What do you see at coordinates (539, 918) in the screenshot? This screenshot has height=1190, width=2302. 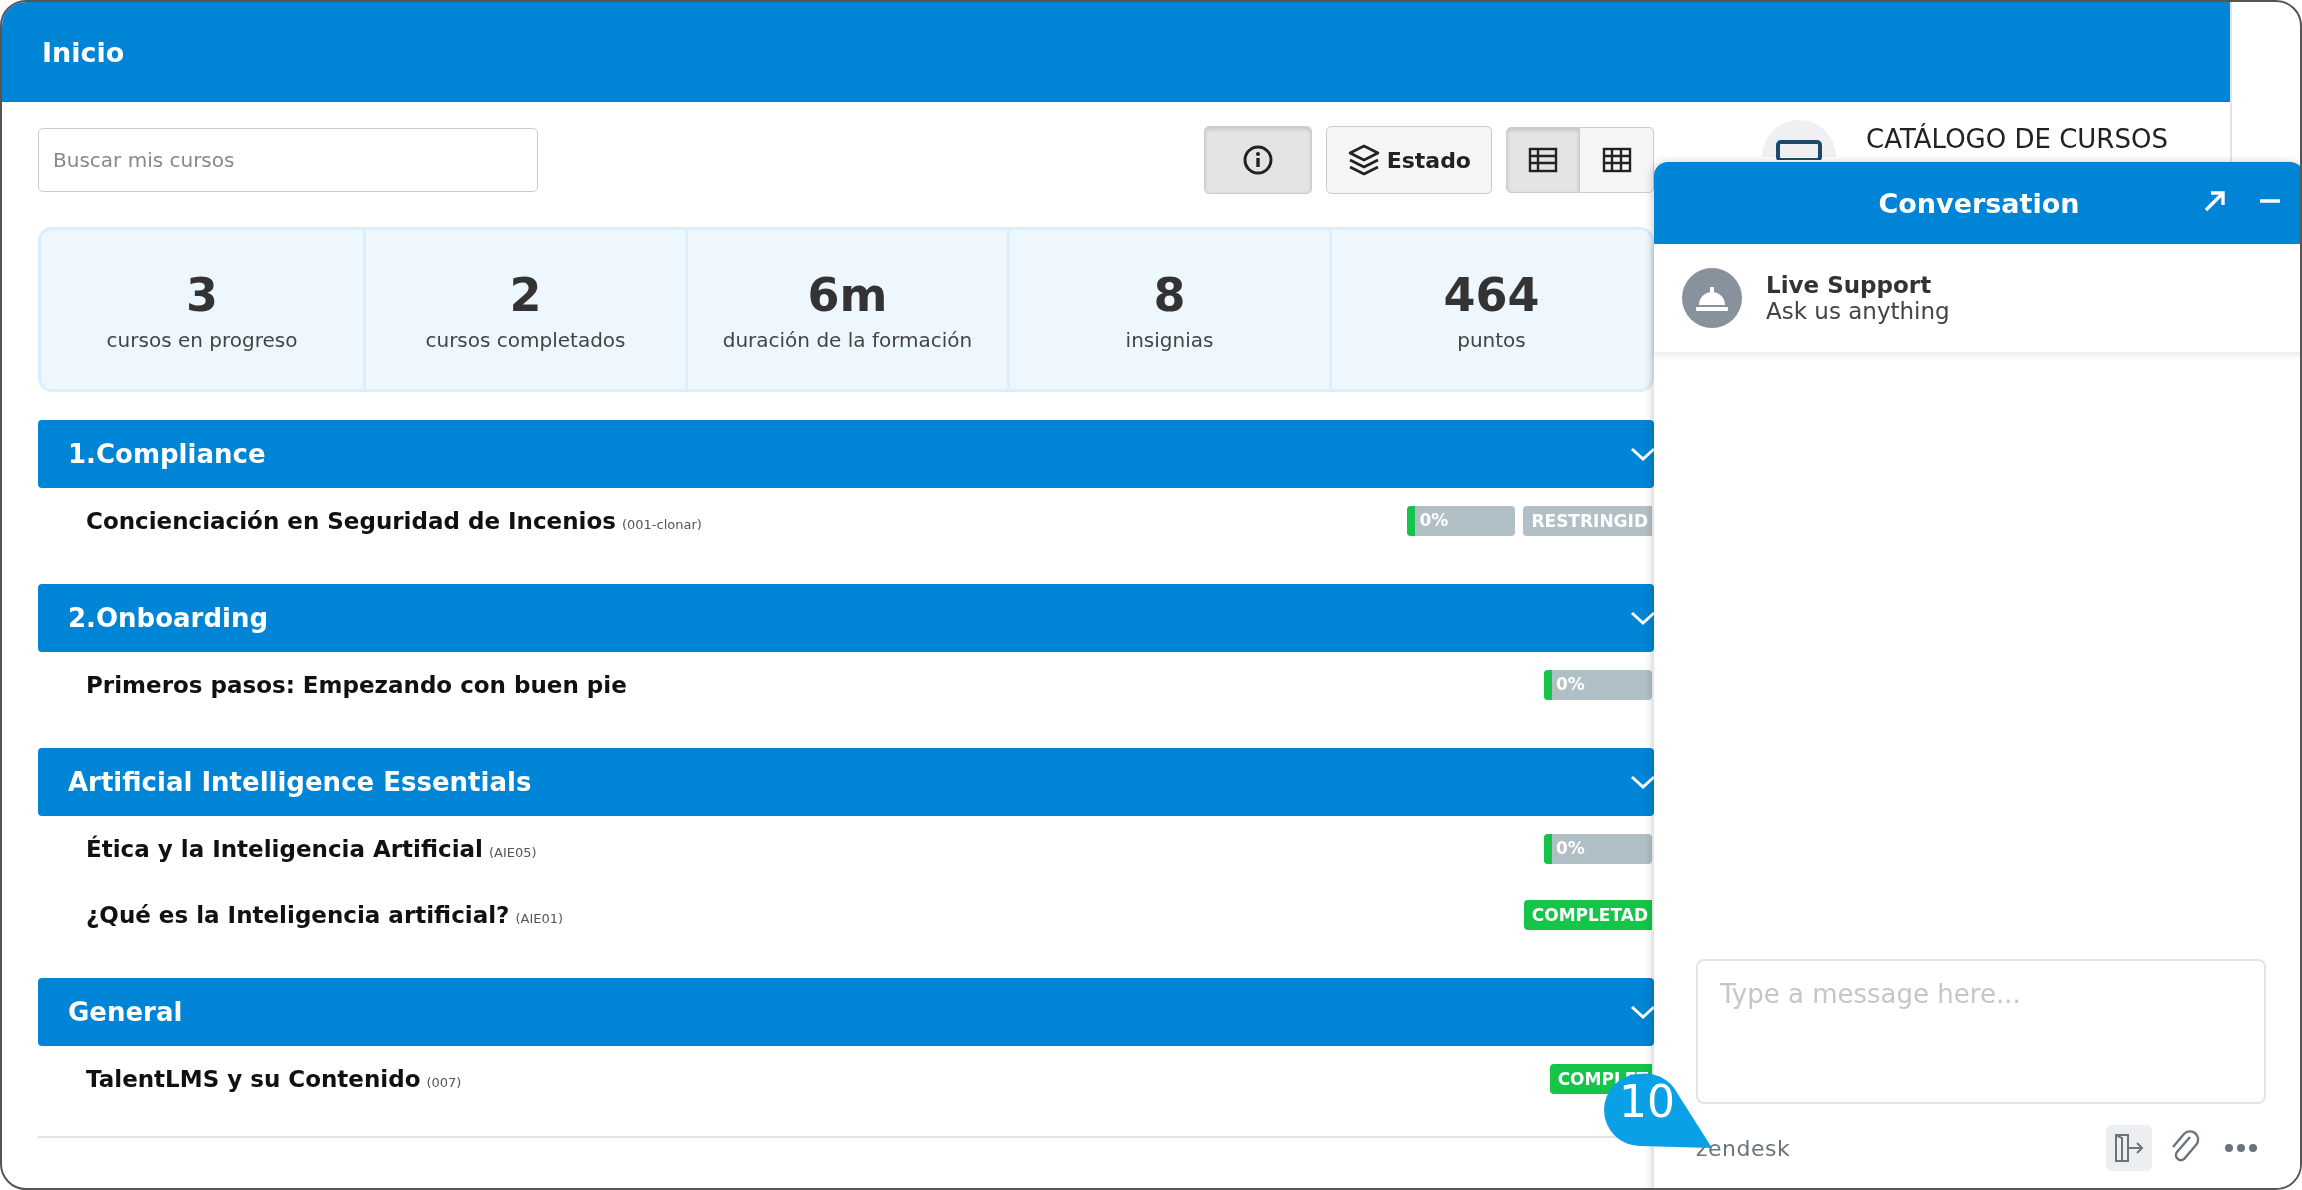 I see `course-code: (AIE01)` at bounding box center [539, 918].